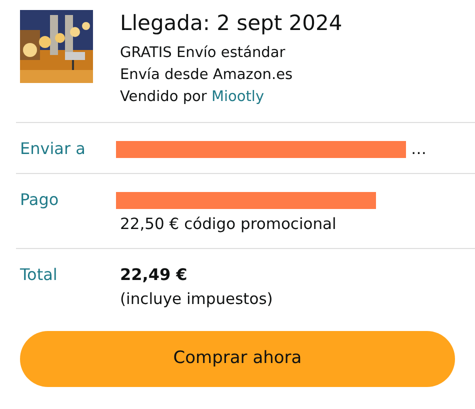 The image size is (475, 409). Describe the element at coordinates (163, 97) in the screenshot. I see `sold-by-label: Vendido por` at that location.